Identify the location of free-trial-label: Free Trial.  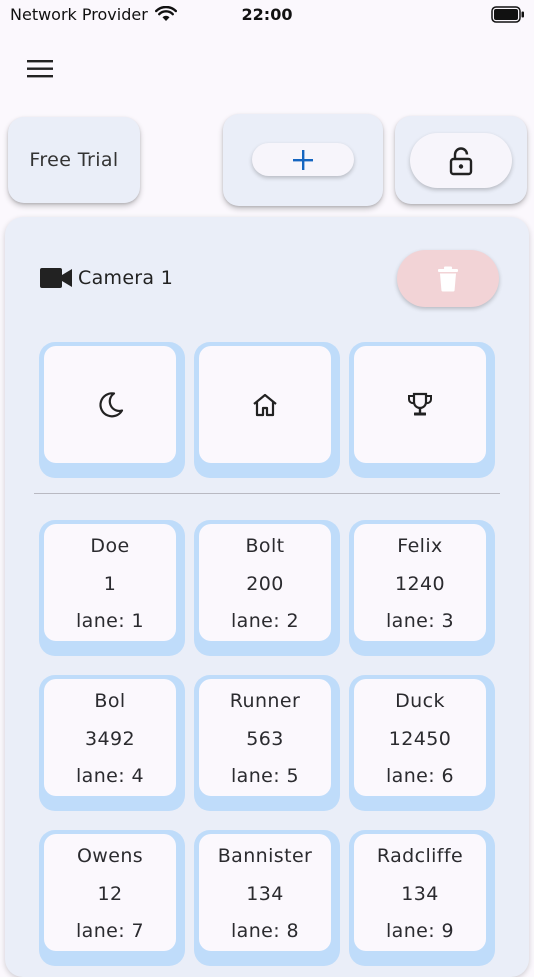
(74, 160).